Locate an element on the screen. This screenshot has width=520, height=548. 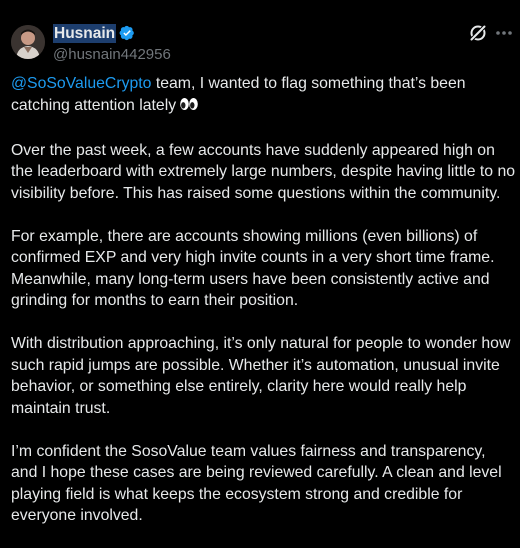
more-options-icon is located at coordinates (504, 33).